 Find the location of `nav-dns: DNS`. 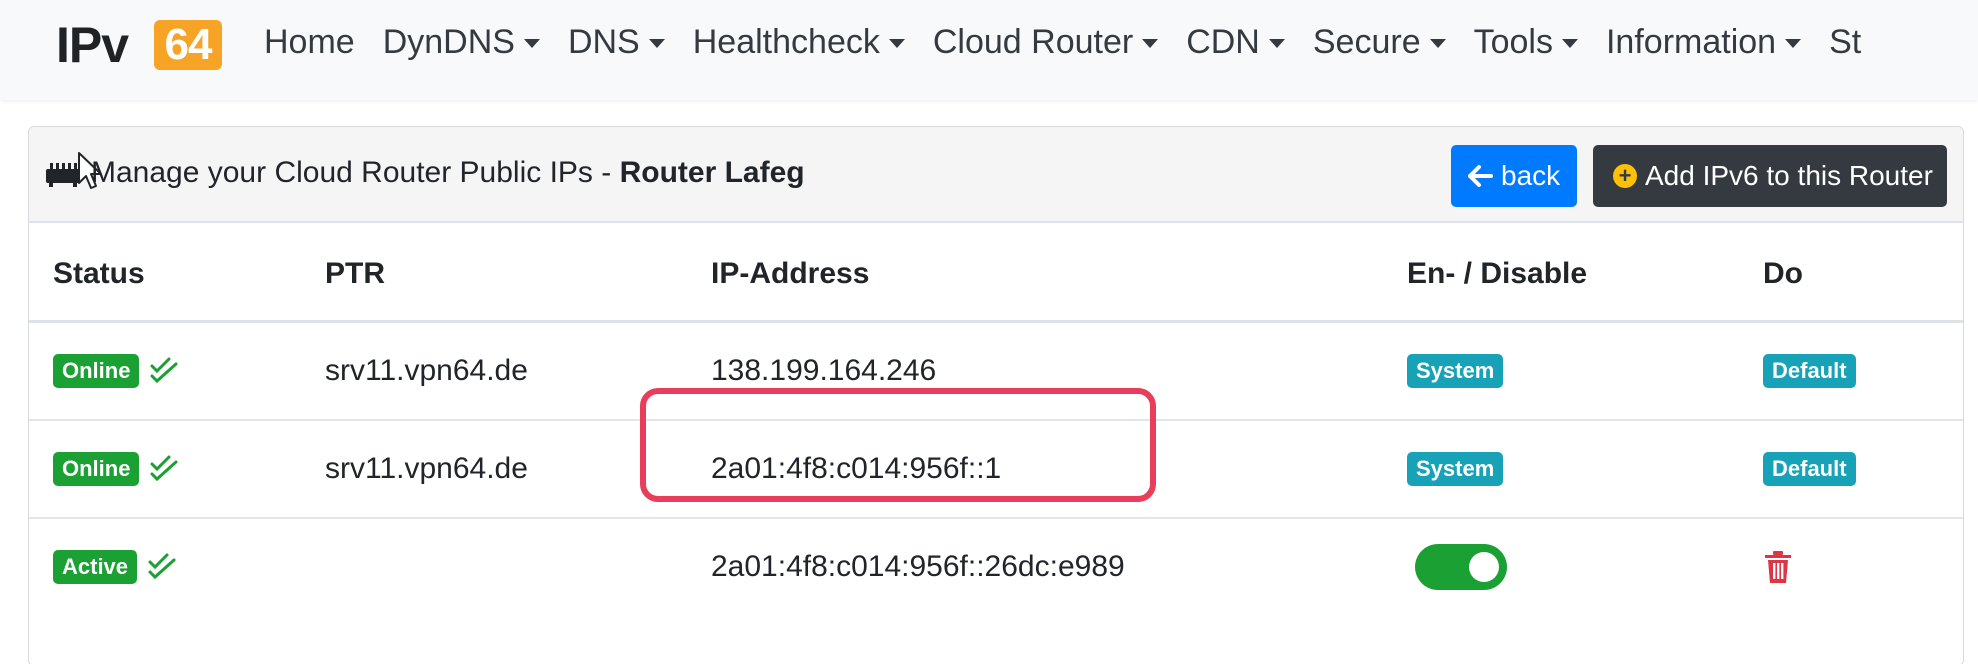

nav-dns: DNS is located at coordinates (616, 42).